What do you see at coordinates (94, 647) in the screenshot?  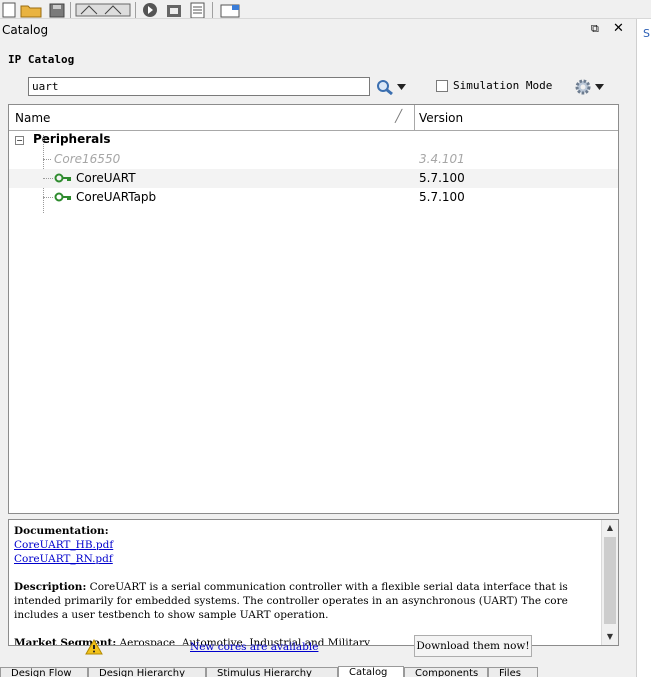 I see `warning-icon` at bounding box center [94, 647].